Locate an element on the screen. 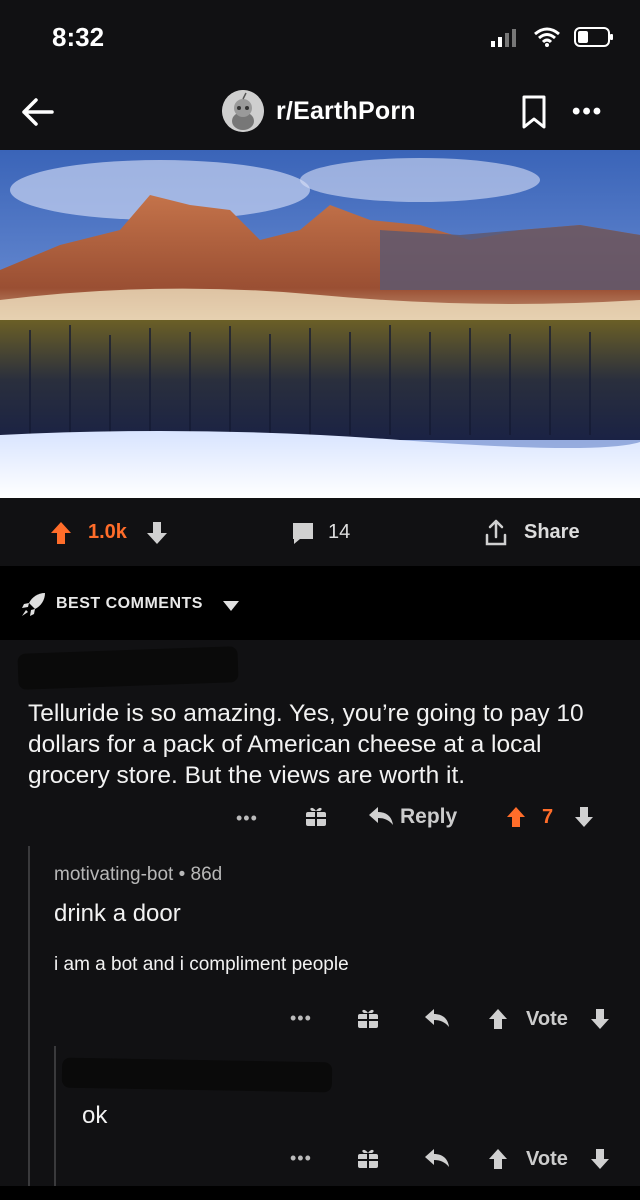  status-time: 8:32 is located at coordinates (78, 37).